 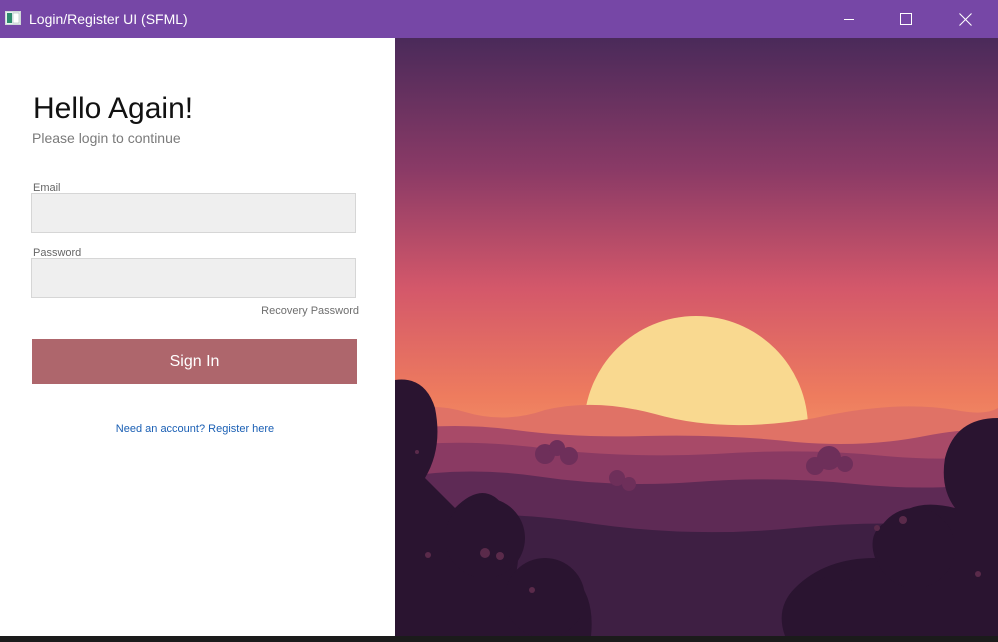 What do you see at coordinates (13, 18) in the screenshot?
I see `app-icon` at bounding box center [13, 18].